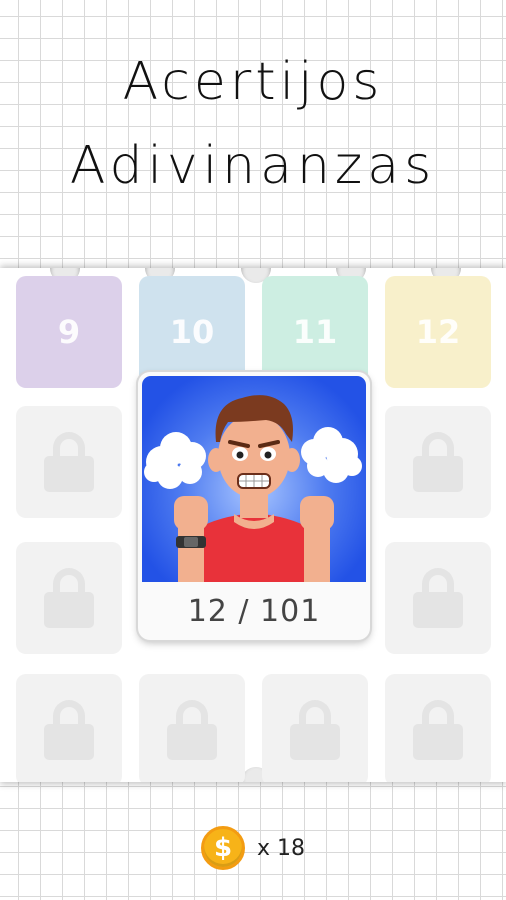  I want to click on coin-icon: $, so click(222, 848).